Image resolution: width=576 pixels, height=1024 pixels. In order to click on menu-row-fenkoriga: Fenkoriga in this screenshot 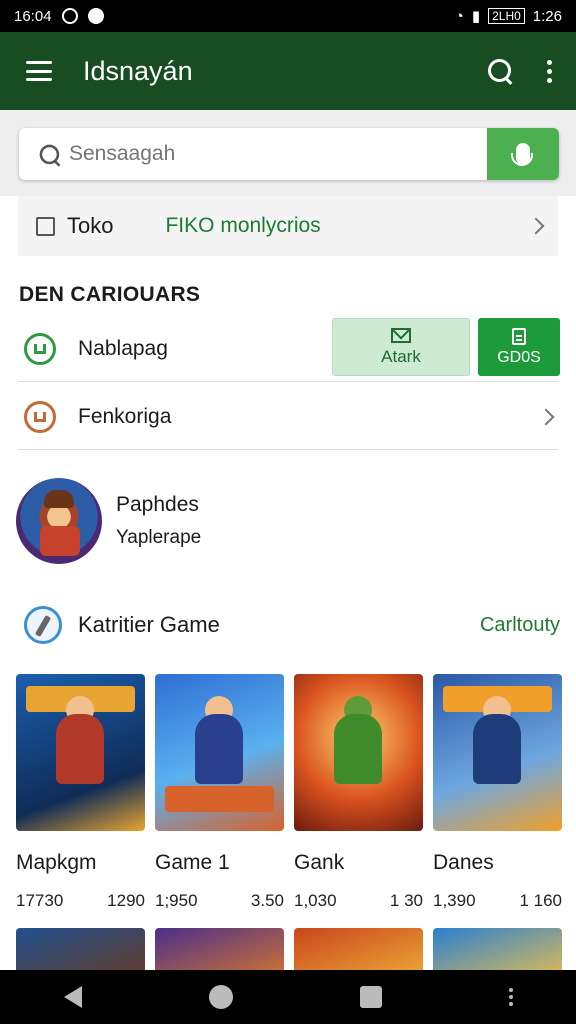, I will do `click(288, 417)`.